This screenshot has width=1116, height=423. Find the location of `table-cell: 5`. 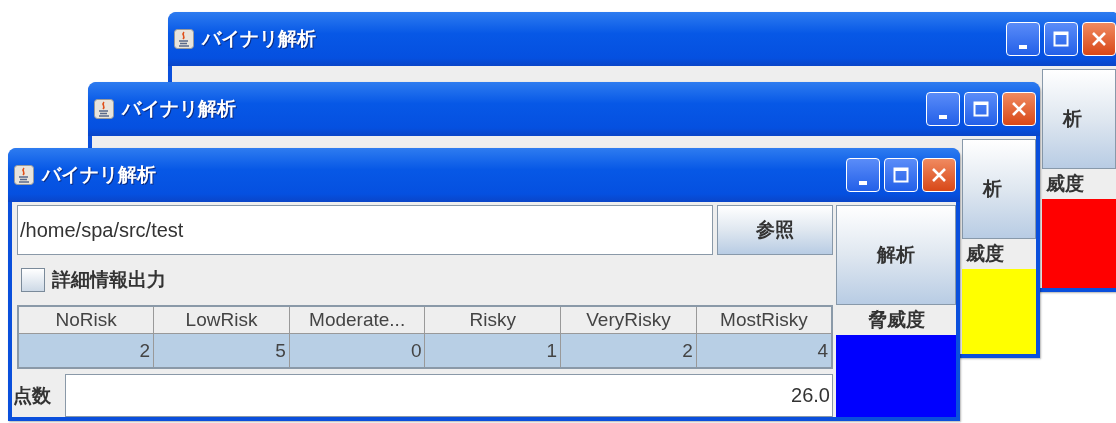

table-cell: 5 is located at coordinates (221, 350).